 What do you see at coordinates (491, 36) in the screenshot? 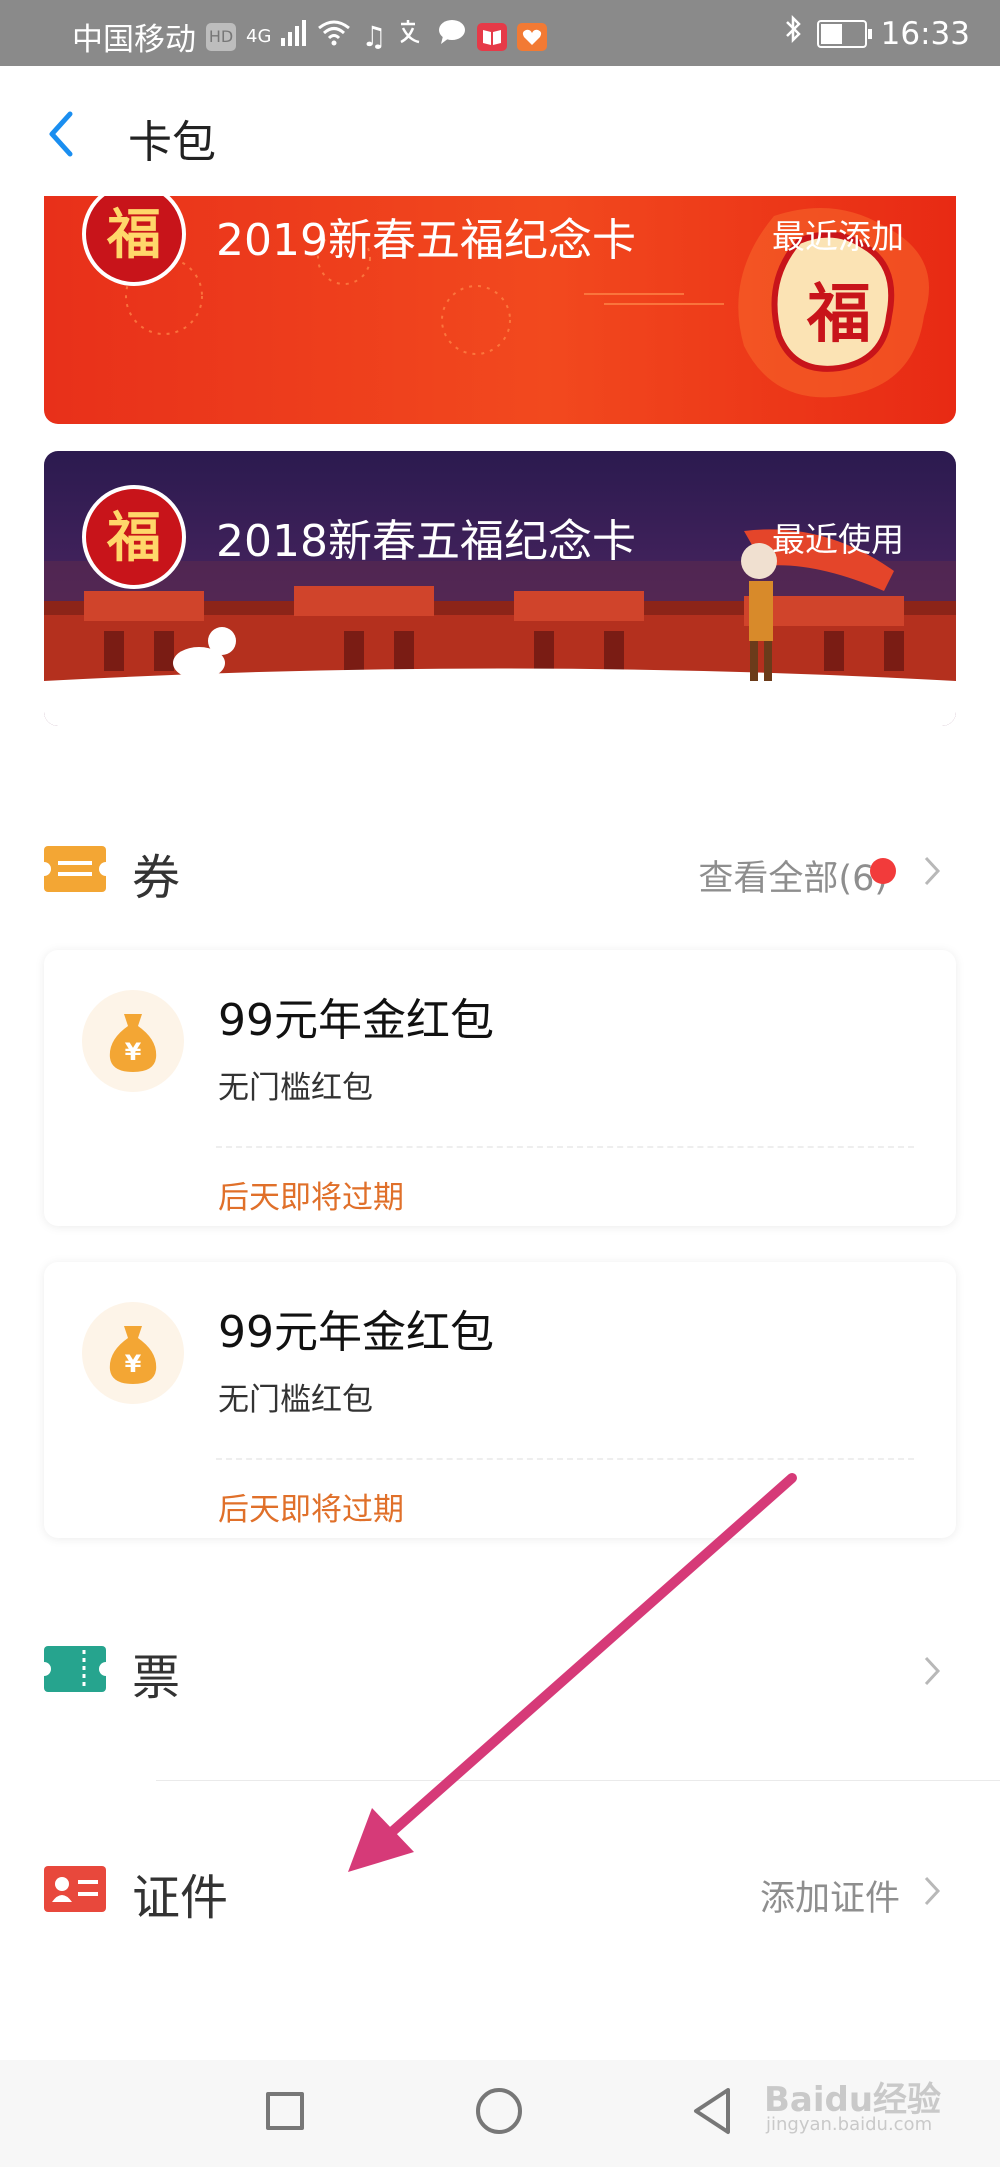
I see `book-app-icon` at bounding box center [491, 36].